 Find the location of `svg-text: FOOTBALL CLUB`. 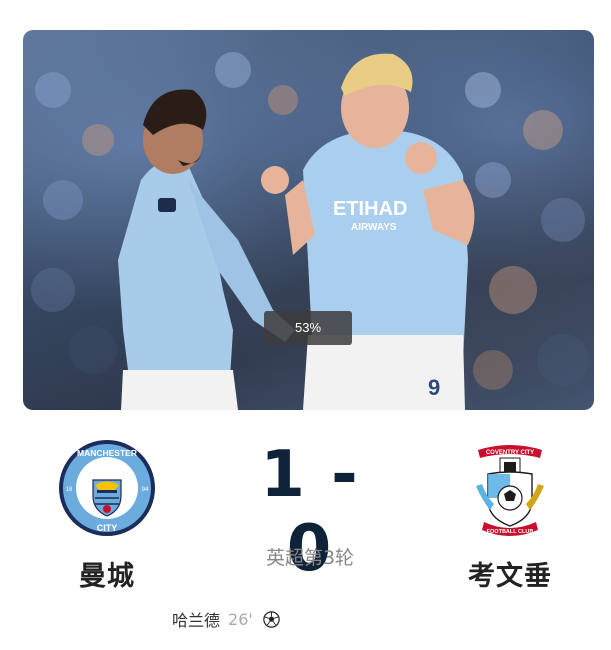

svg-text: FOOTBALL CLUB is located at coordinates (510, 532).